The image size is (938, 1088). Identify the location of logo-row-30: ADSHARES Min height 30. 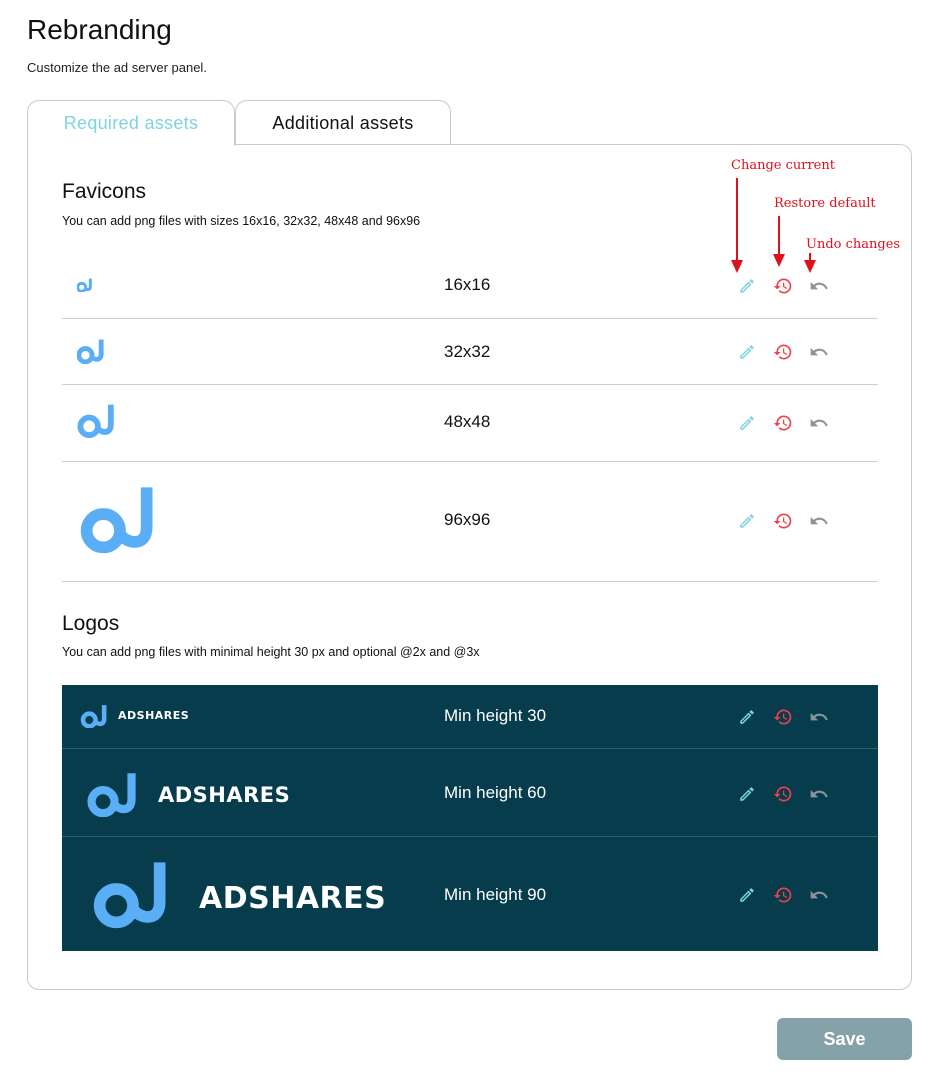
(470, 717).